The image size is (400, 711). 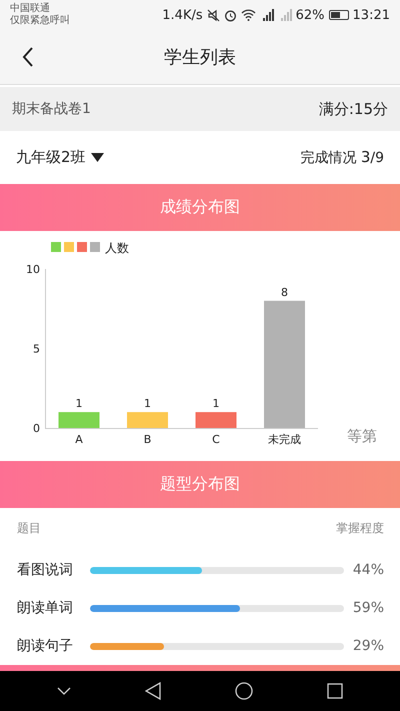 What do you see at coordinates (79, 439) in the screenshot?
I see `category-label: A` at bounding box center [79, 439].